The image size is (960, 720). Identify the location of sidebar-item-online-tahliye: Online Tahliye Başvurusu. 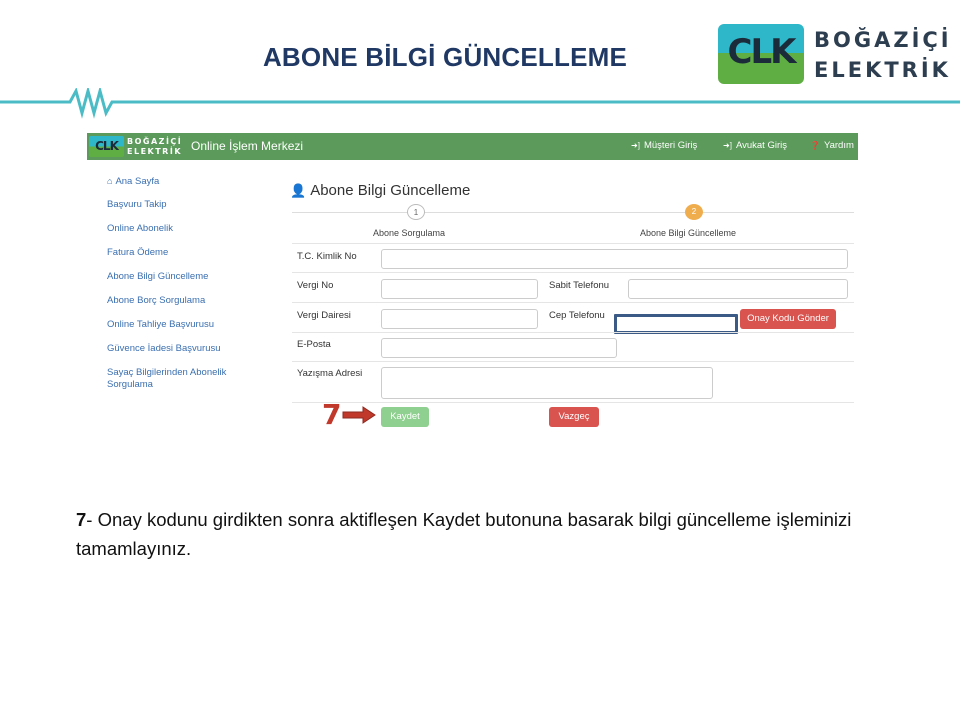
(187, 331).